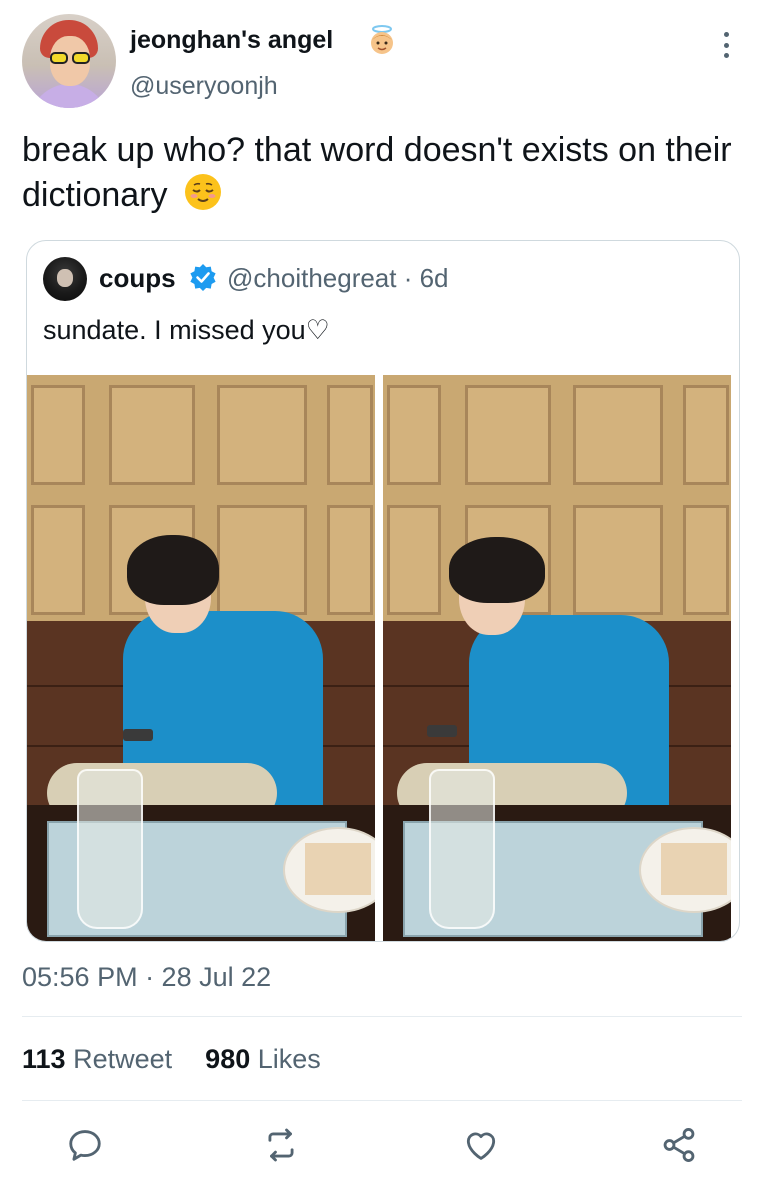 The width and height of the screenshot is (765, 1200). Describe the element at coordinates (186, 330) in the screenshot. I see `quoted-tweet-text: sundate. I missed you♡` at that location.